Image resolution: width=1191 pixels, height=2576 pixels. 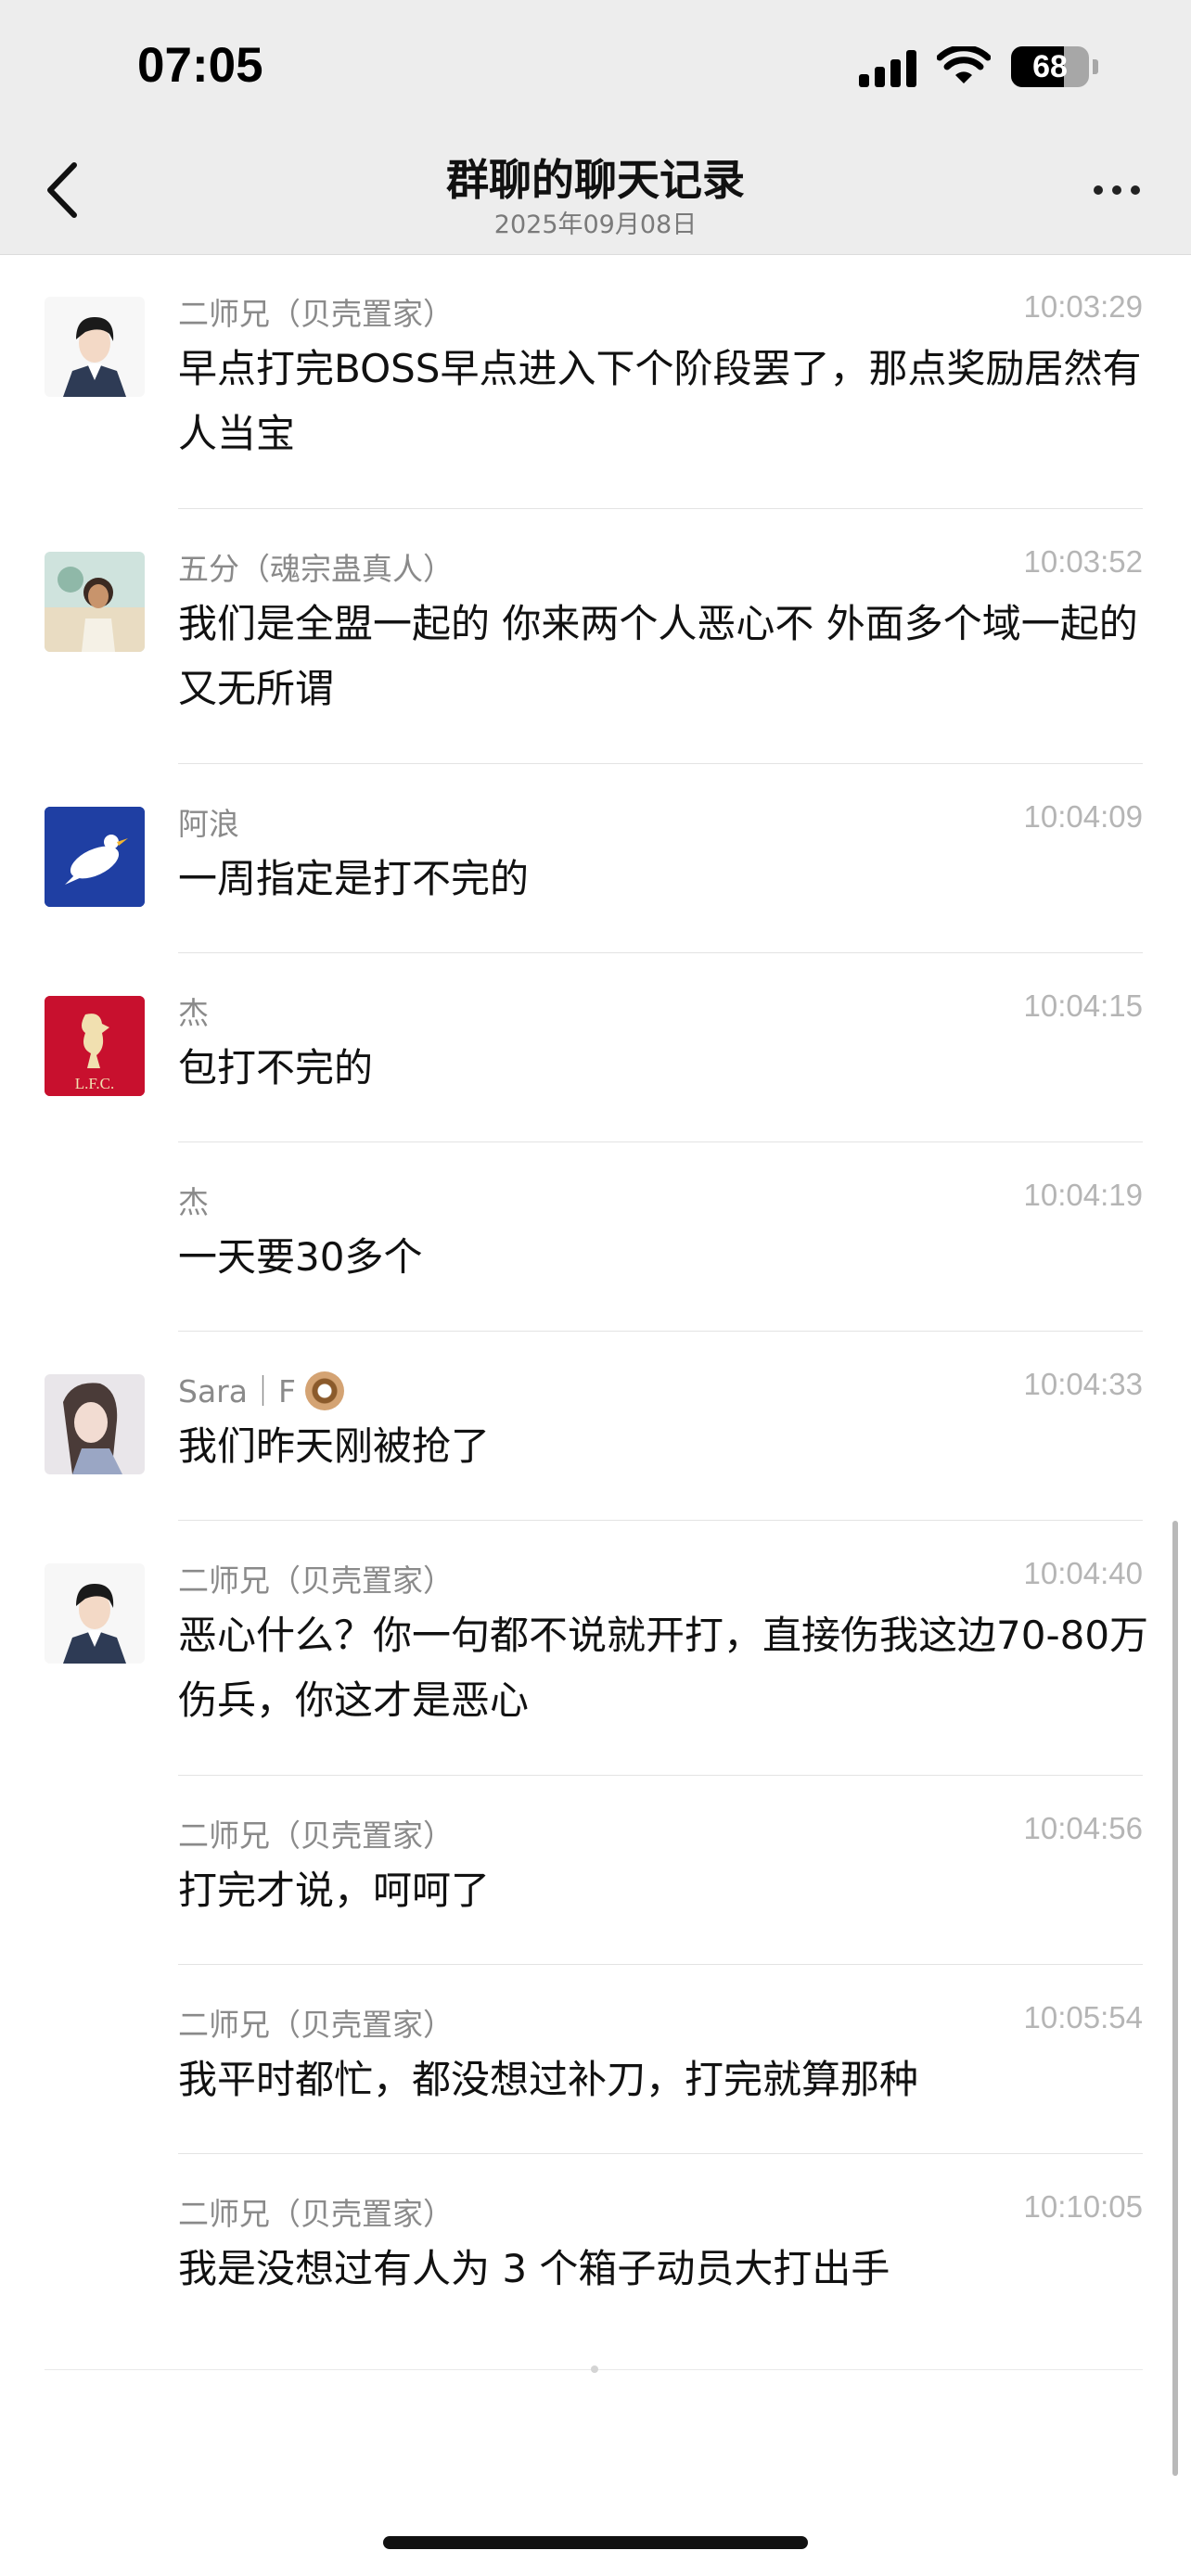 I want to click on message-text: 打完才说，呵呵了, so click(x=334, y=1890).